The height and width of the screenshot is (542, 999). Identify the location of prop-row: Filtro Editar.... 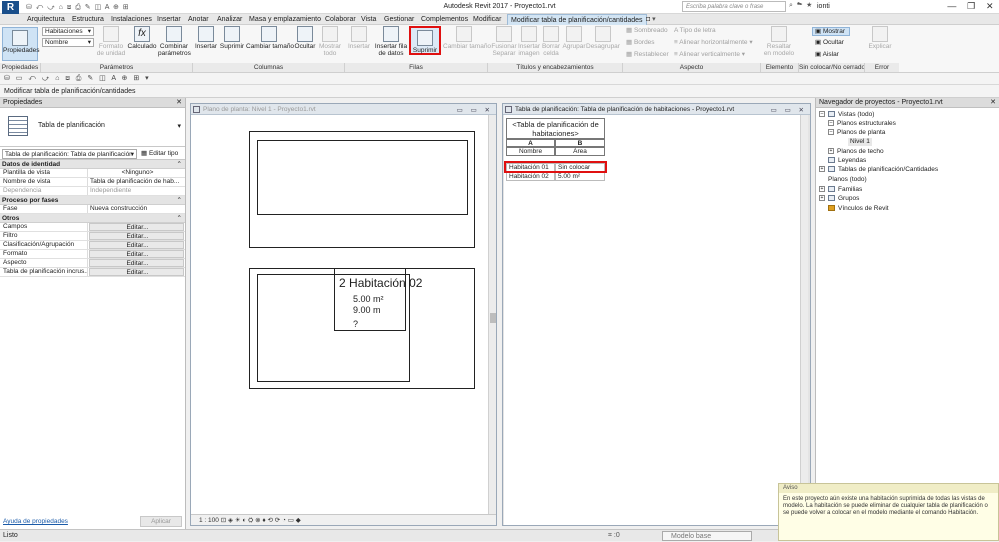
(92, 236).